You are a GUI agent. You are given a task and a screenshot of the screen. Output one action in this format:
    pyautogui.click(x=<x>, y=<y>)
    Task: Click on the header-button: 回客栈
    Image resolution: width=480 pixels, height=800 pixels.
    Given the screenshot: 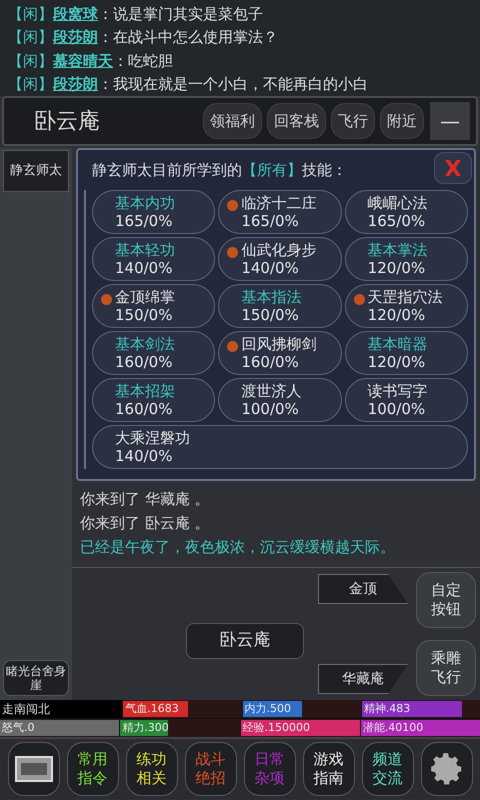 What is the action you would take?
    pyautogui.click(x=296, y=121)
    